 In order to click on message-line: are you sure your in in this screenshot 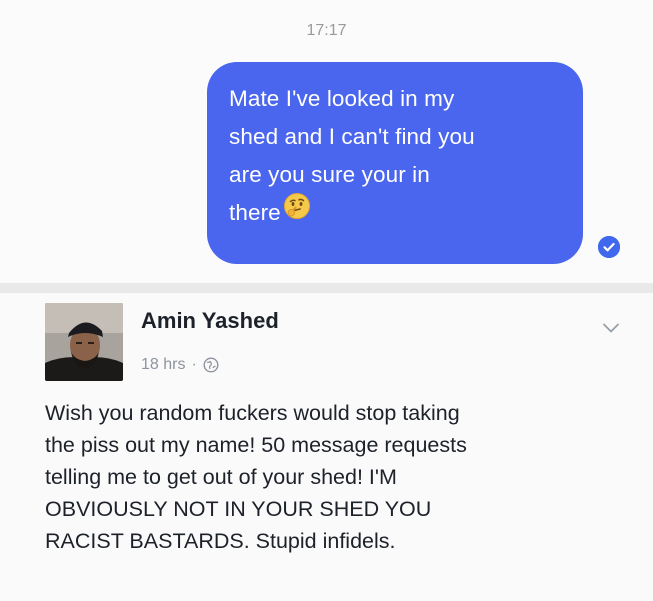, I will do `click(329, 174)`.